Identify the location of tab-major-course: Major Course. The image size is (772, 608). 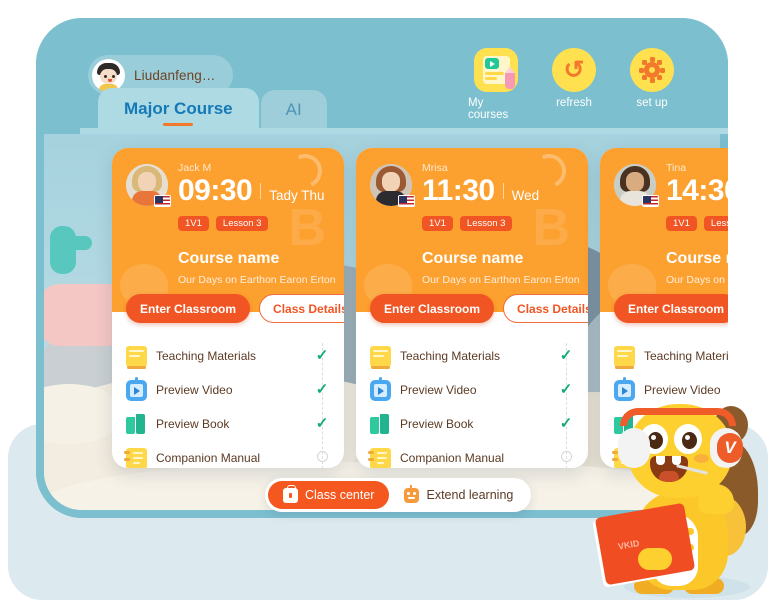
(178, 109).